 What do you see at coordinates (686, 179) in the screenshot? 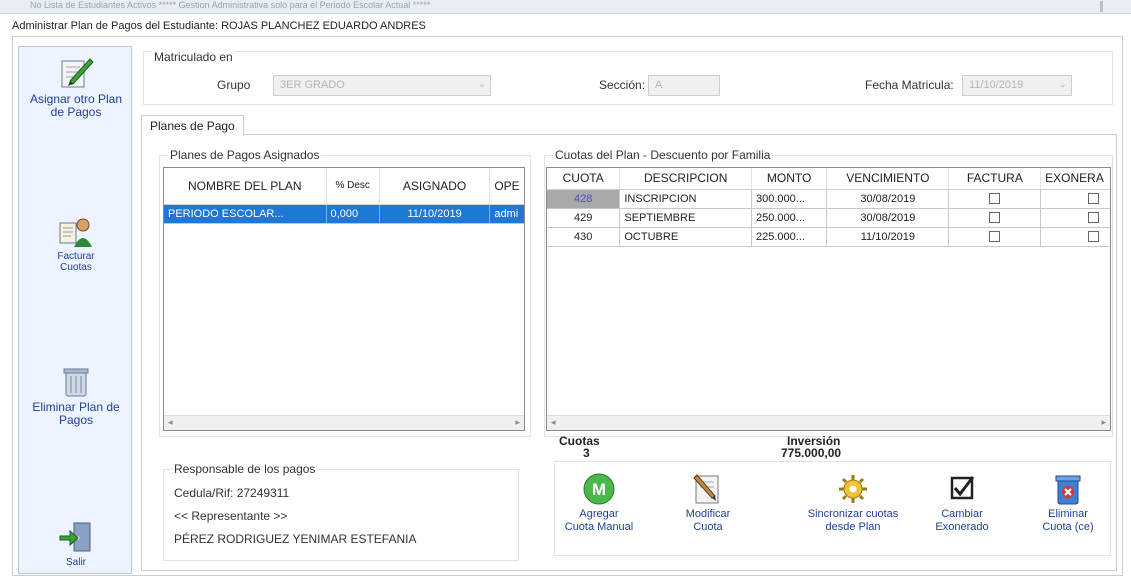
I see `column-header: DESCRIPCION` at bounding box center [686, 179].